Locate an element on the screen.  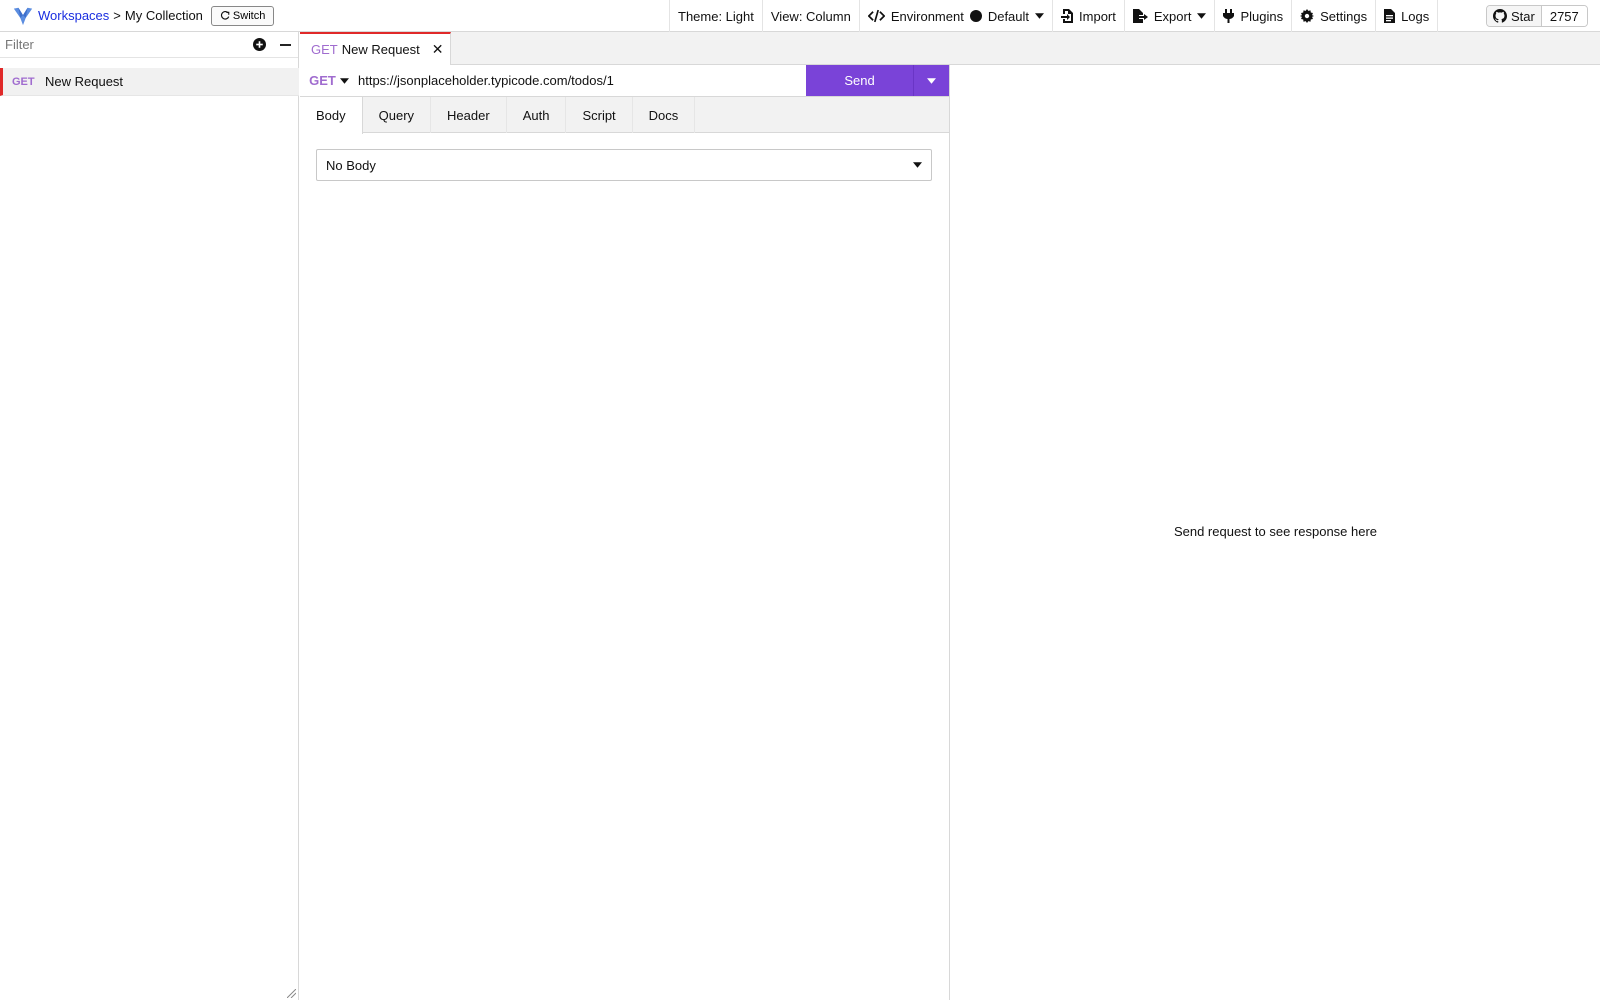
send-options-button is located at coordinates (931, 80).